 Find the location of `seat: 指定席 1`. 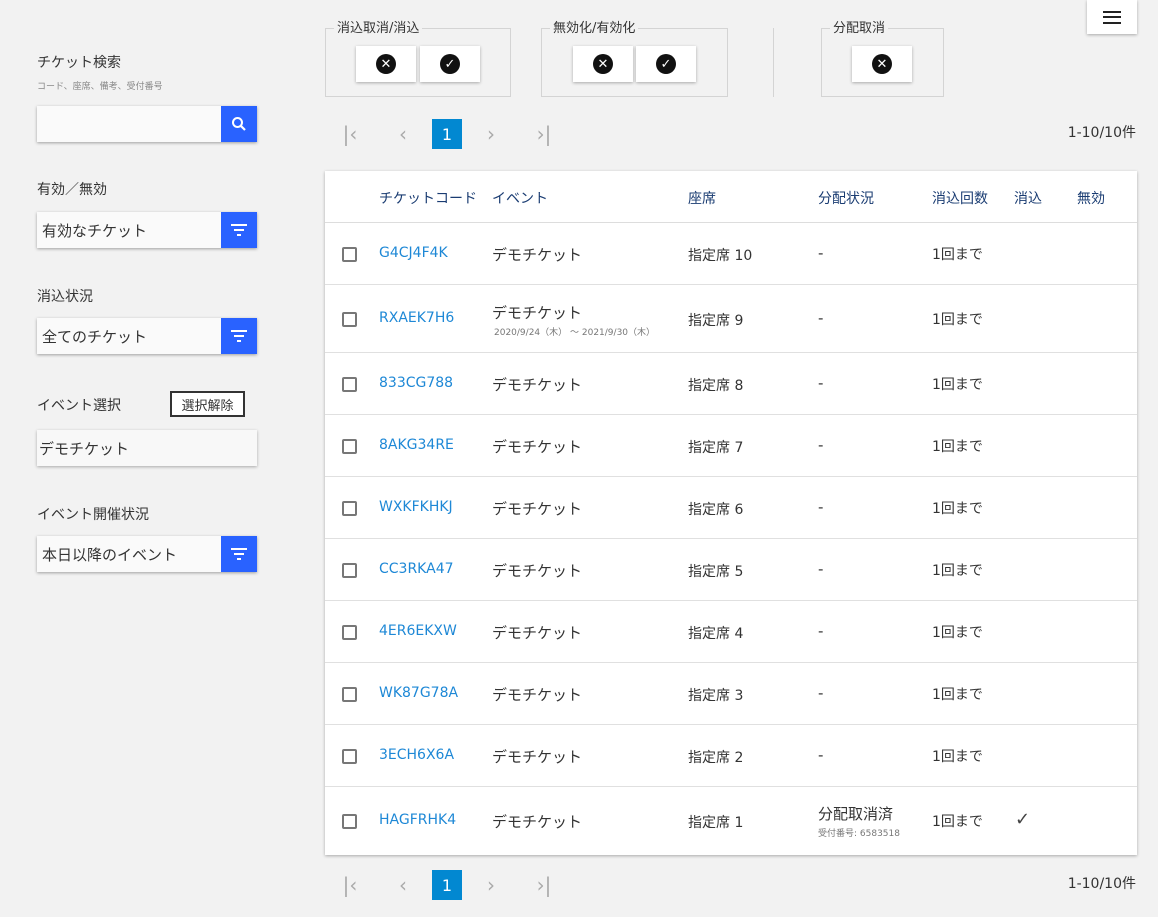

seat: 指定席 1 is located at coordinates (716, 823).